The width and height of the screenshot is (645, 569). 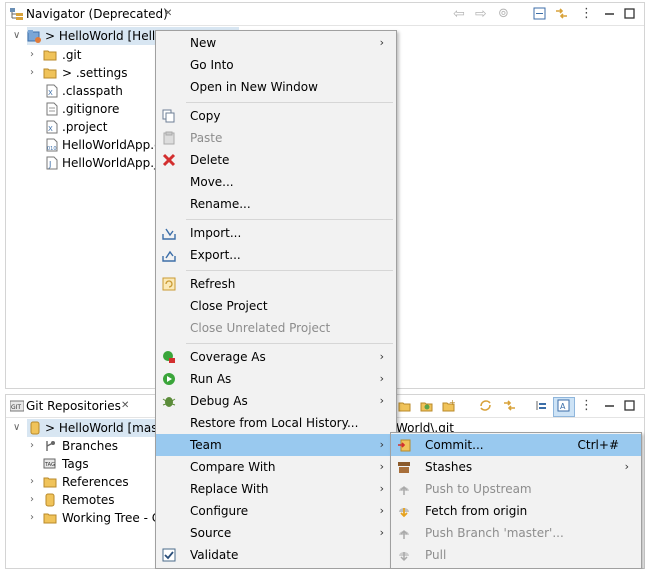 What do you see at coordinates (516, 511) in the screenshot?
I see `menu-item-fetch-from-origin: Fetch from origin` at bounding box center [516, 511].